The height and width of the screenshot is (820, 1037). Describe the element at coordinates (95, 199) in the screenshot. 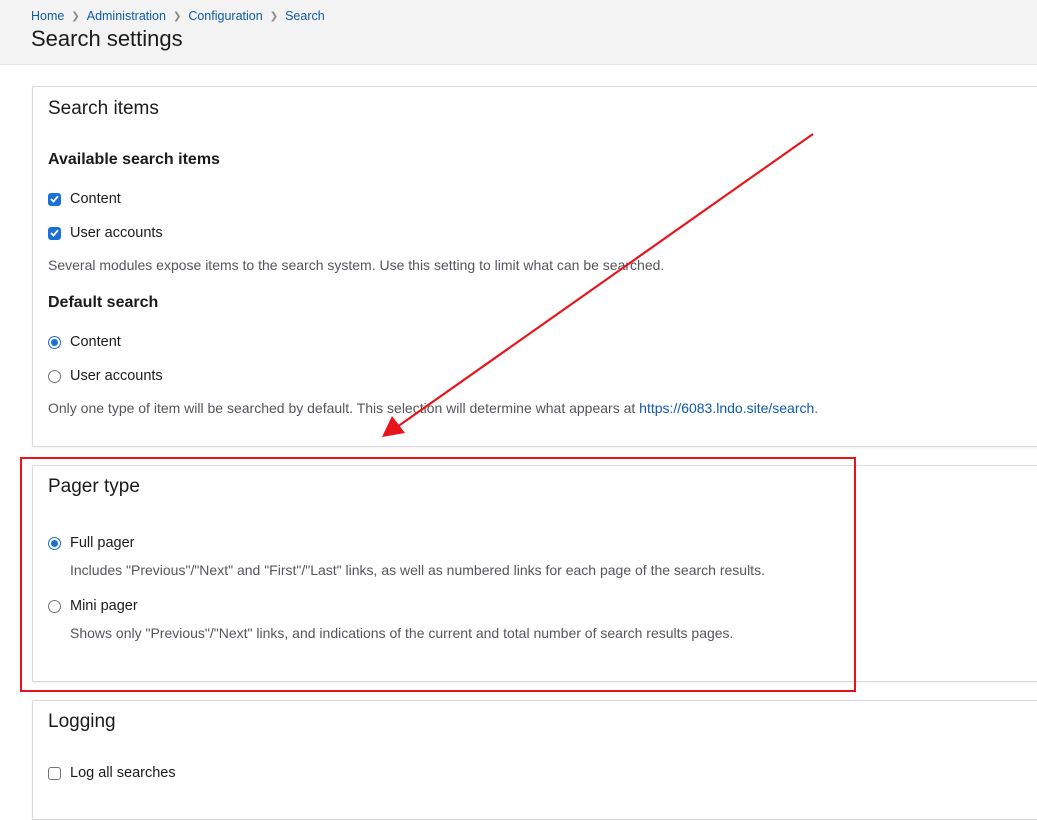

I see `available-item-content-label: Content` at that location.